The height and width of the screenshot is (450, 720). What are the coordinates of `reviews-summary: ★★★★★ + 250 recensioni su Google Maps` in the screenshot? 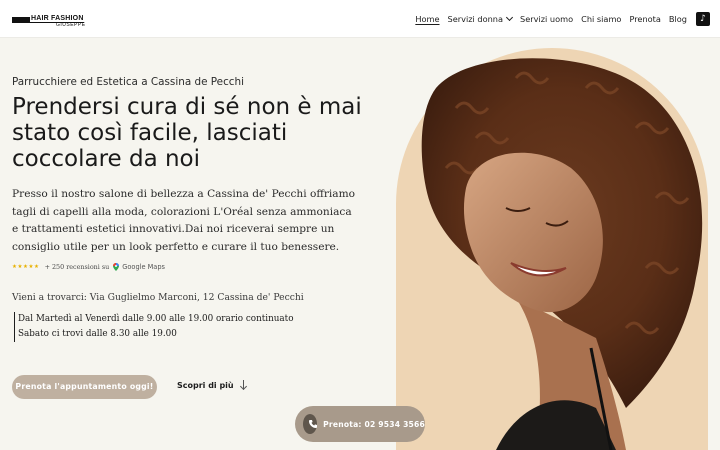 It's located at (88, 267).